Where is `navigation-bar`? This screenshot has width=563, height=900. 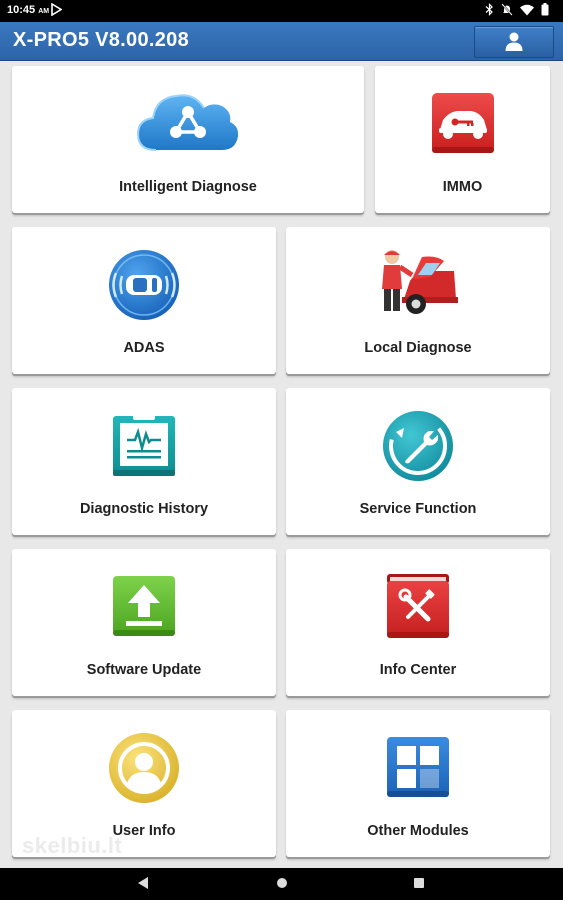
navigation-bar is located at coordinates (281, 884).